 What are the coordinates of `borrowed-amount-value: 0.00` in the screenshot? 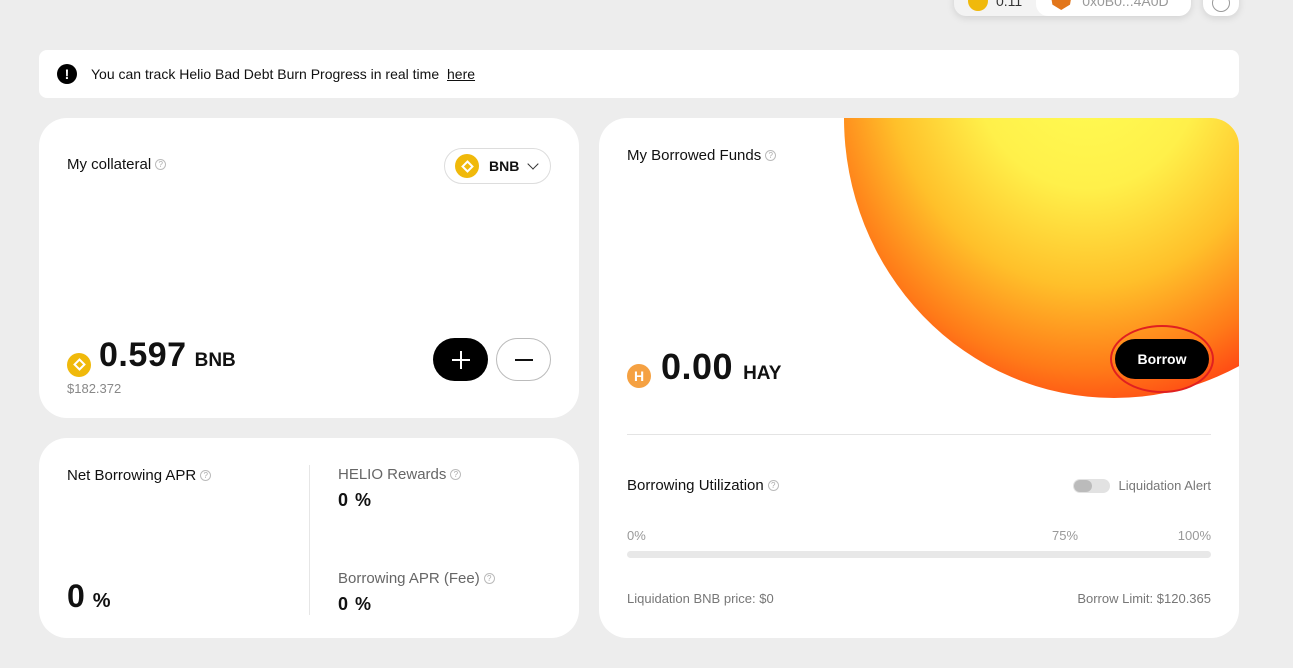 It's located at (697, 366).